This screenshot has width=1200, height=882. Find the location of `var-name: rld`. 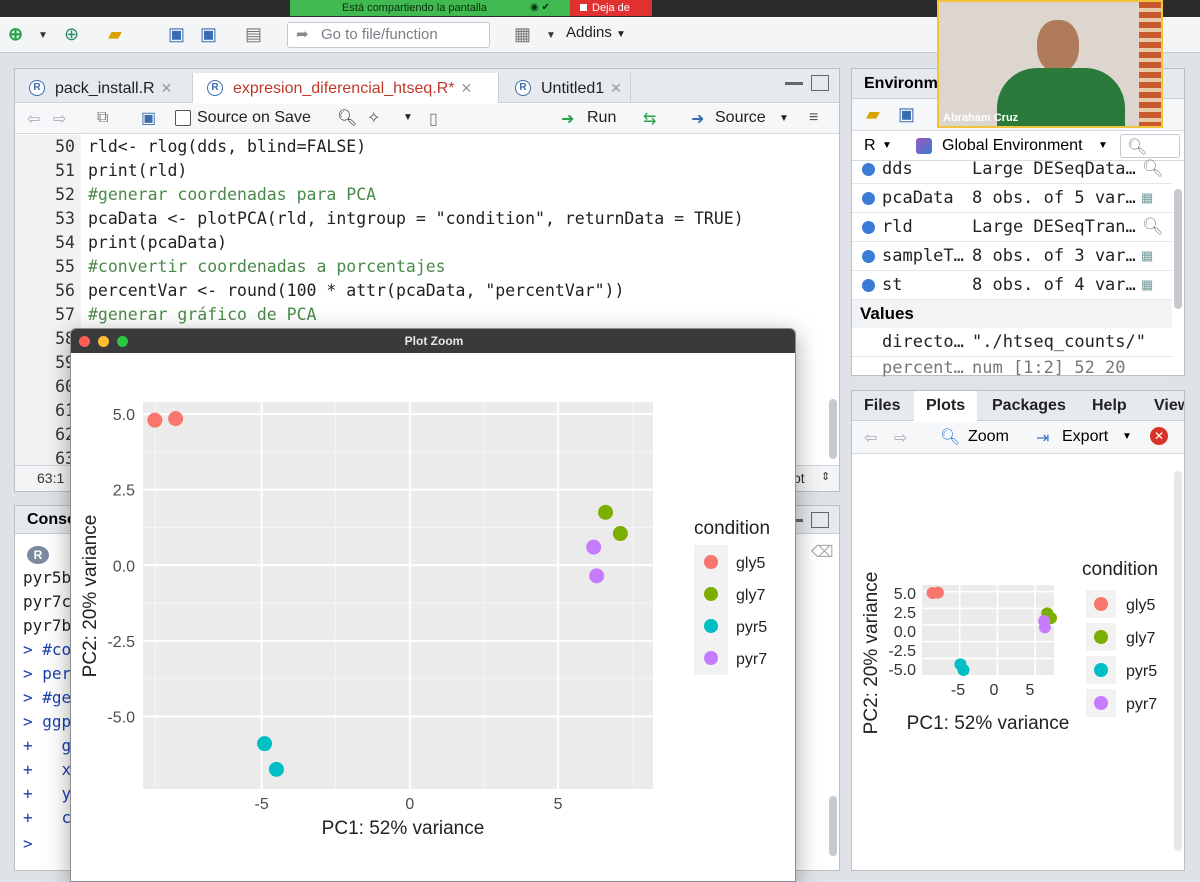

var-name: rld is located at coordinates (897, 227).